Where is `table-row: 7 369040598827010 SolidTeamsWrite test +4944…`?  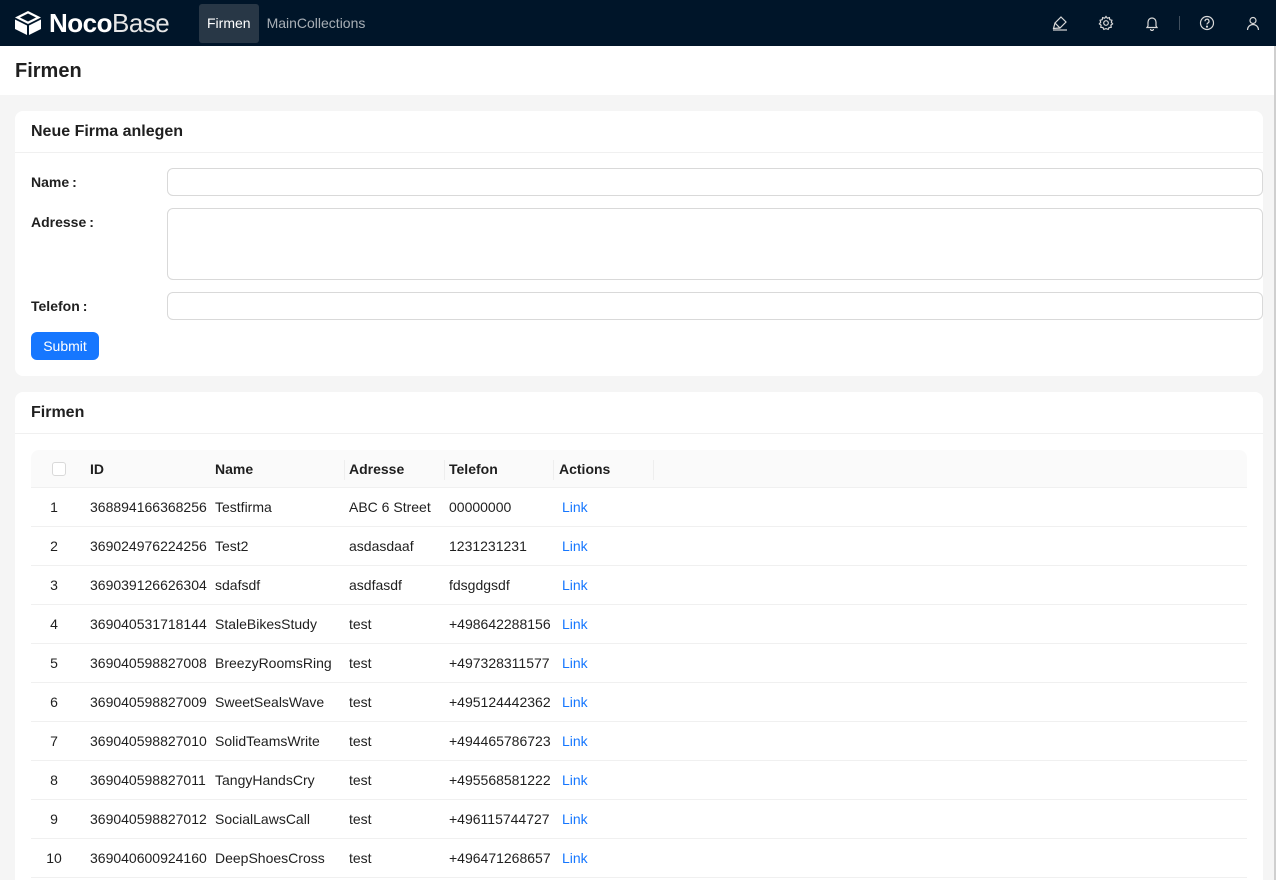 table-row: 7 369040598827010 SolidTeamsWrite test +4944… is located at coordinates (639, 741).